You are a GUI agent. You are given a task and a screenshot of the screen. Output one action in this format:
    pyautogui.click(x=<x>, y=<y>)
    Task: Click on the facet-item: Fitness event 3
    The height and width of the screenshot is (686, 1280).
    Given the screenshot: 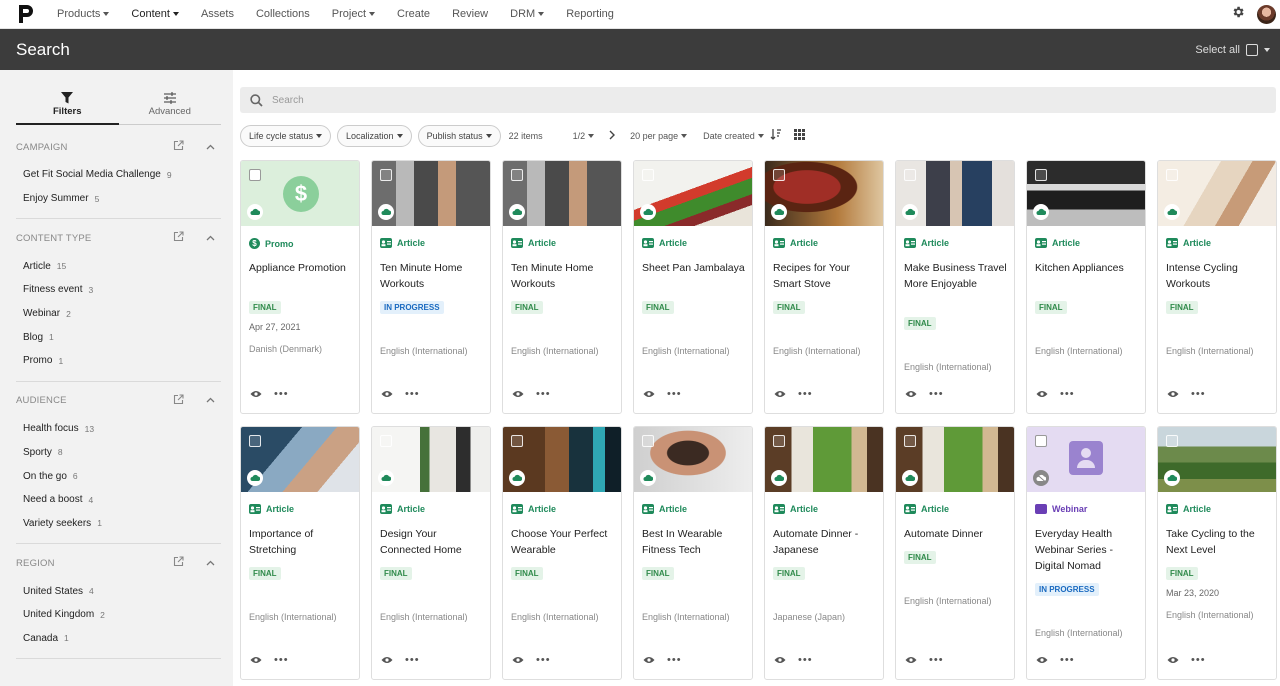 What is the action you would take?
    pyautogui.click(x=118, y=290)
    